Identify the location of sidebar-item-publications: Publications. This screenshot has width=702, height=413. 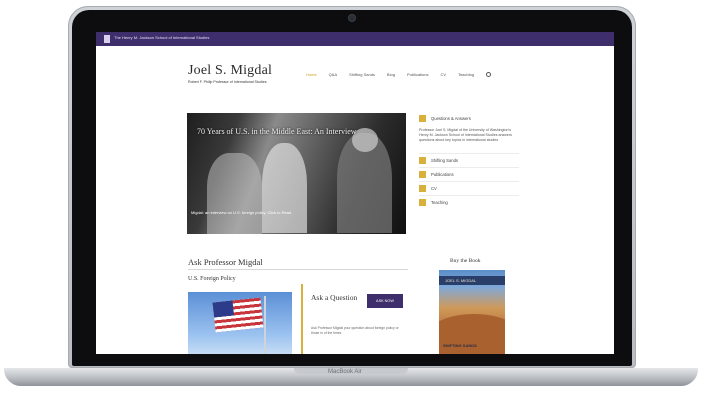
(469, 173).